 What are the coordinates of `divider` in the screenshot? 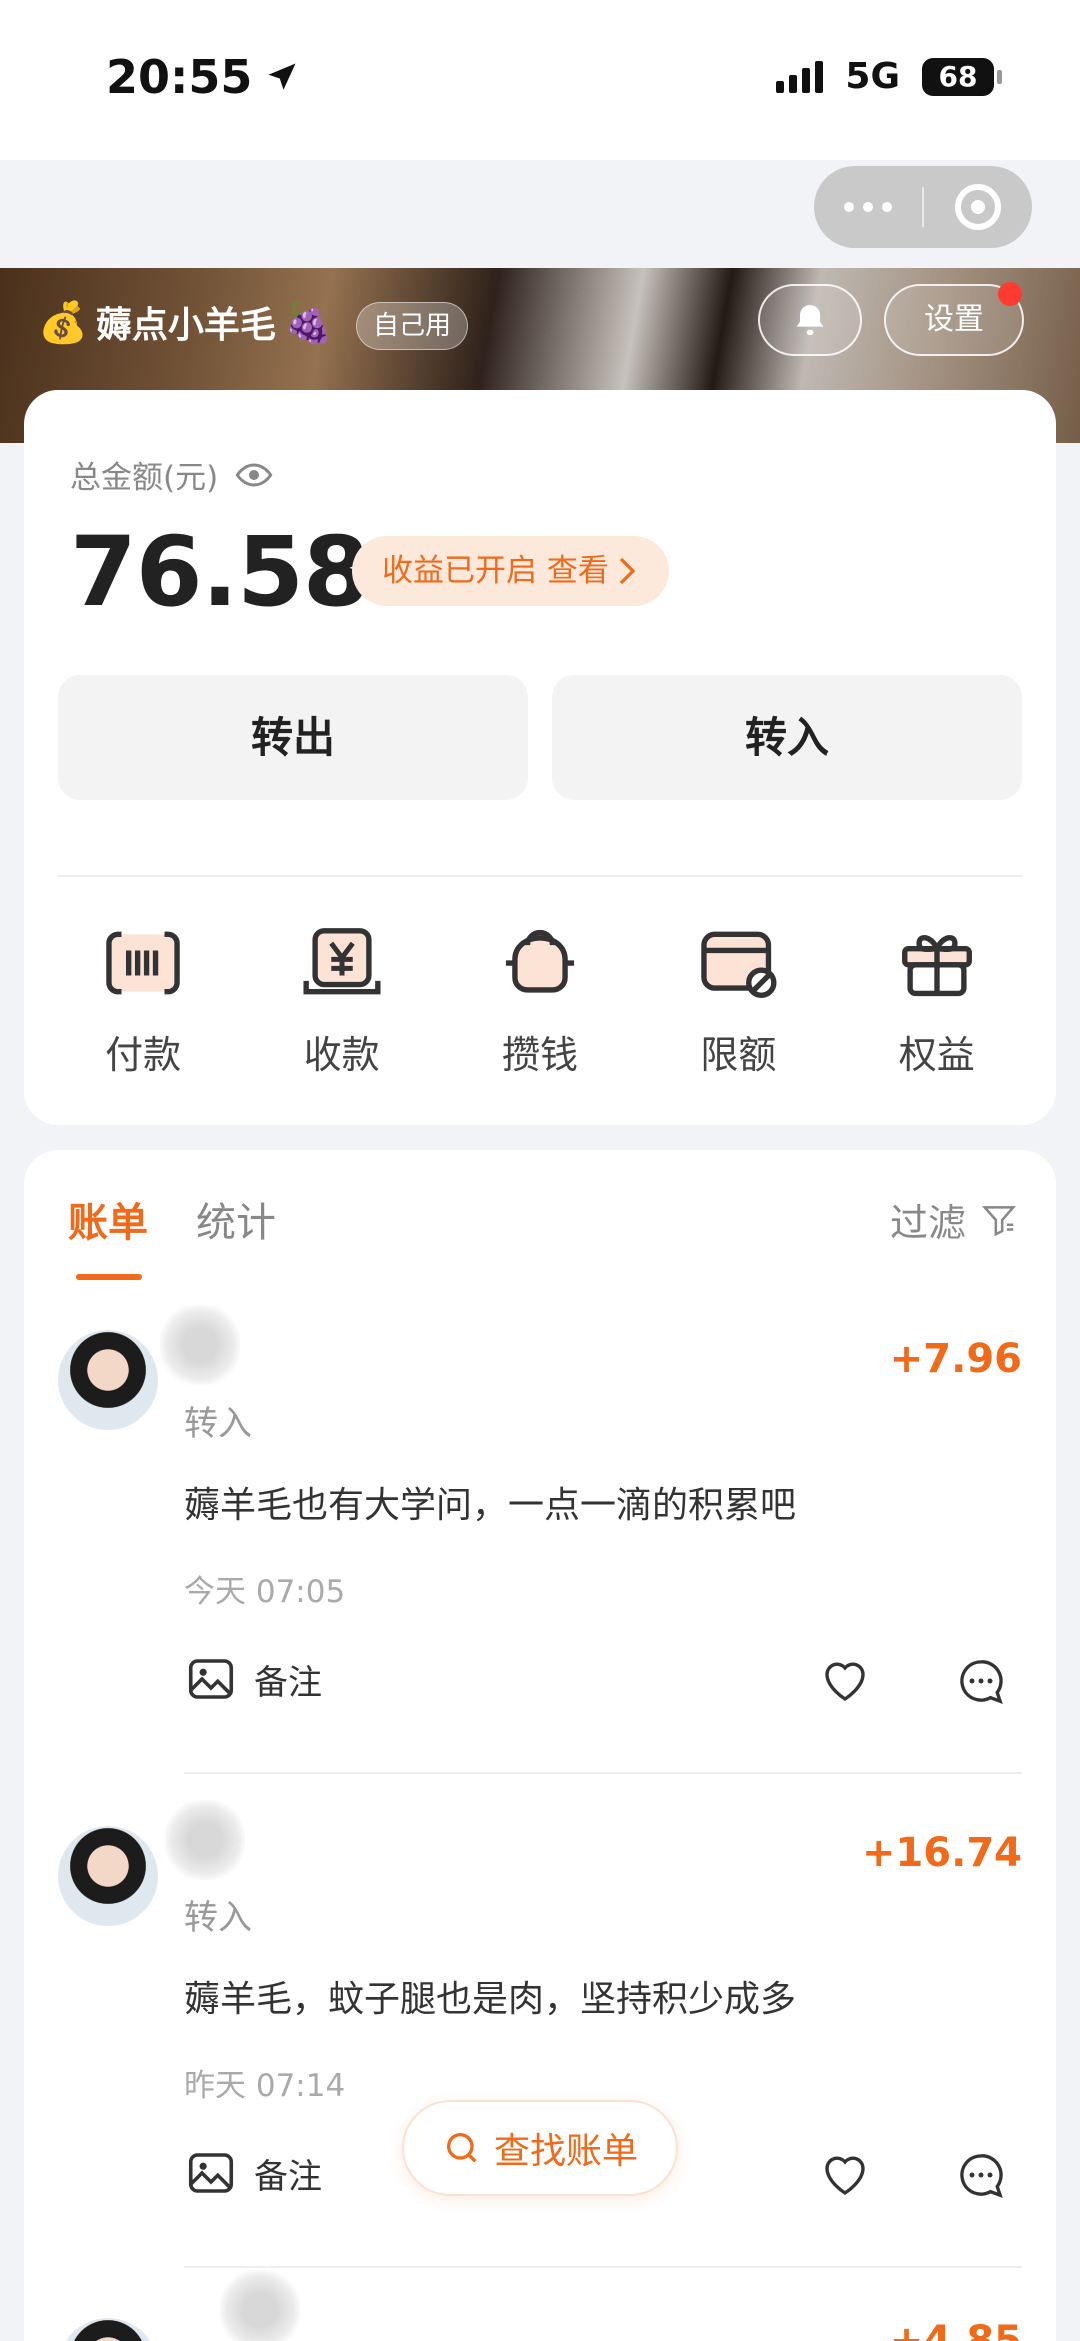 It's located at (540, 876).